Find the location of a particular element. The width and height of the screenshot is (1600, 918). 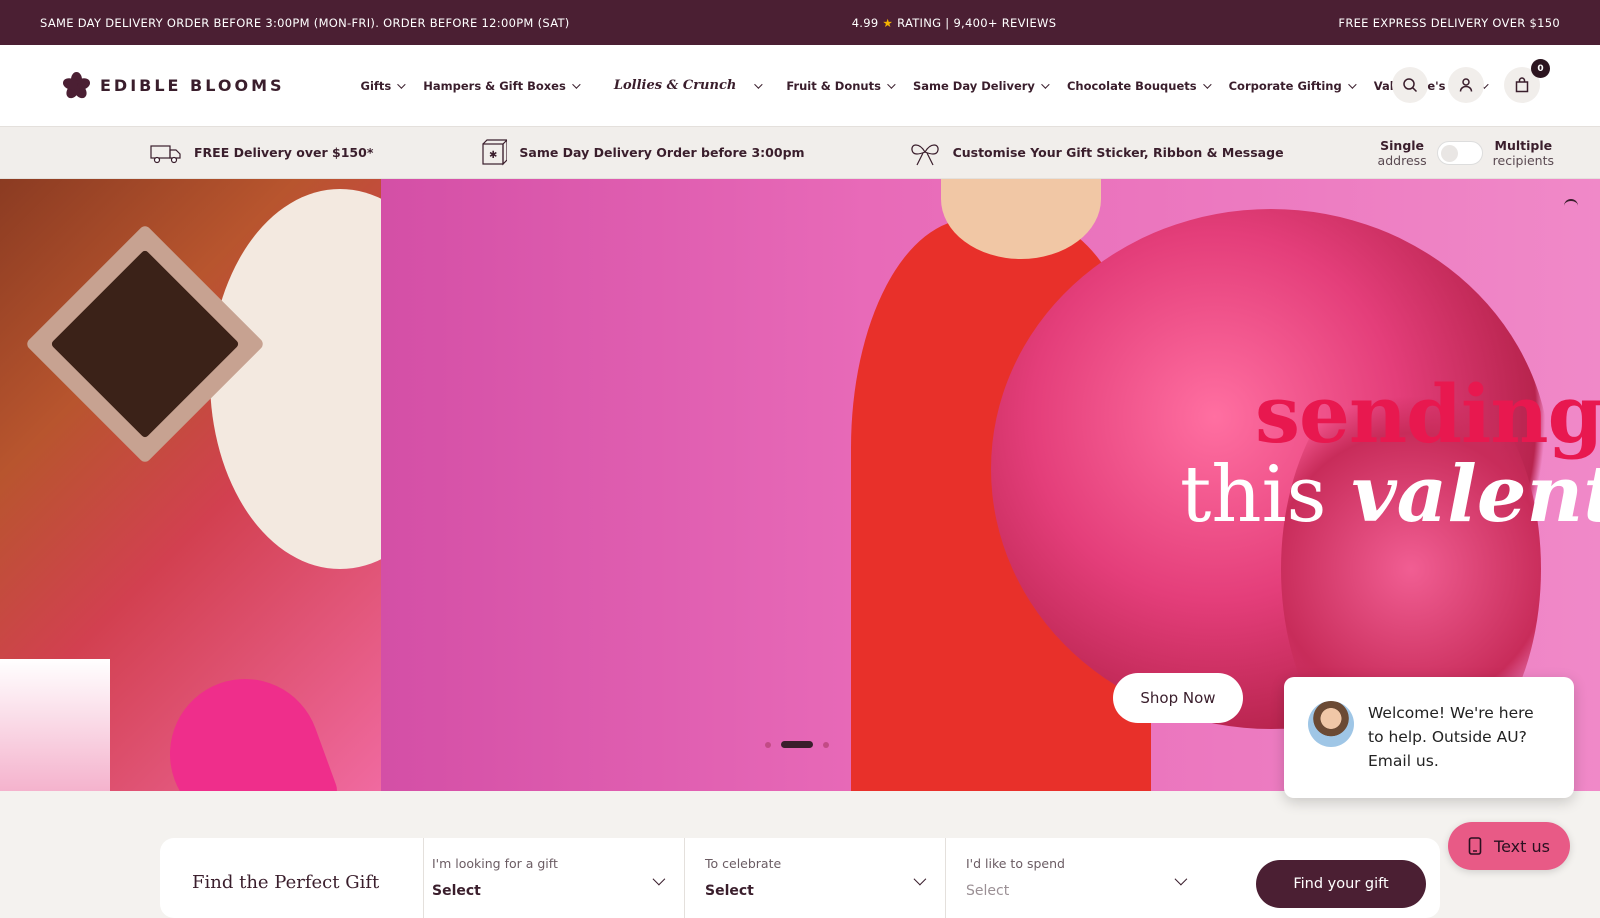

account-button is located at coordinates (1466, 85).